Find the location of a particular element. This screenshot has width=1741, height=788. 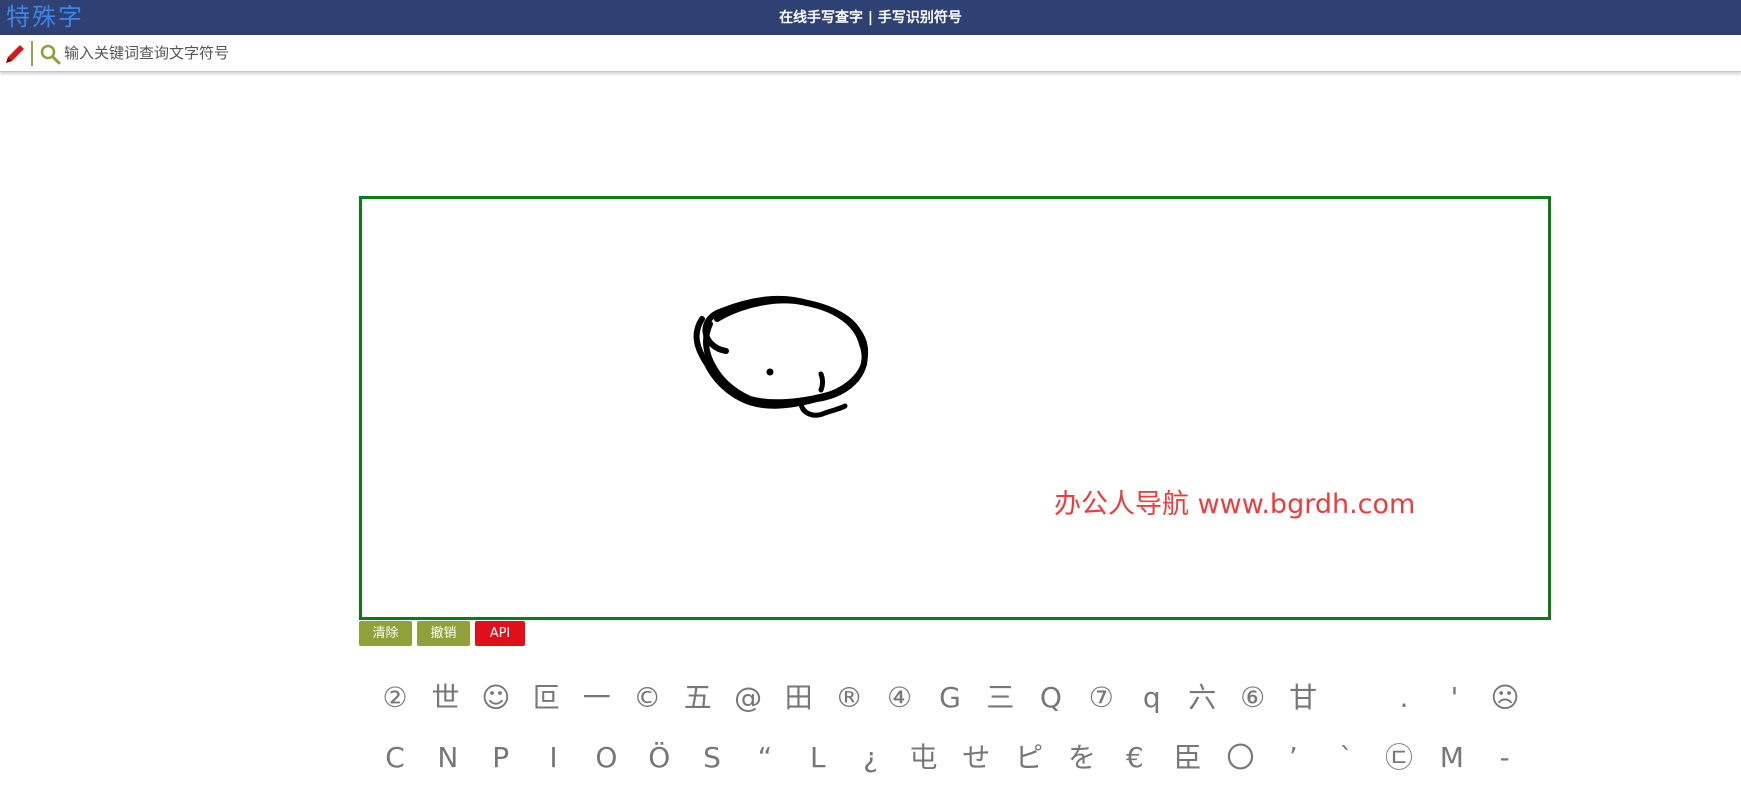

search-icon is located at coordinates (50, 54).